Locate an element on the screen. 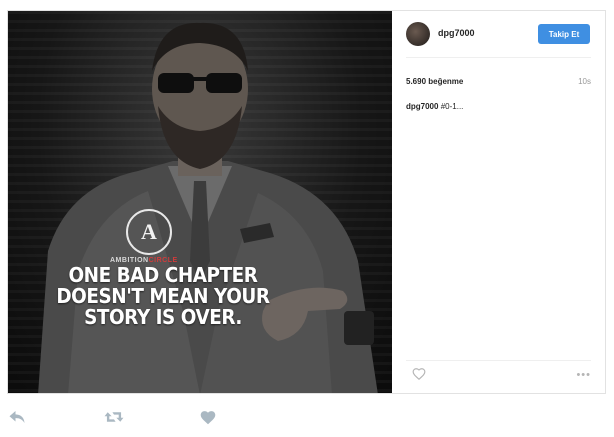 The height and width of the screenshot is (437, 614). heart-icon is located at coordinates (419, 374).